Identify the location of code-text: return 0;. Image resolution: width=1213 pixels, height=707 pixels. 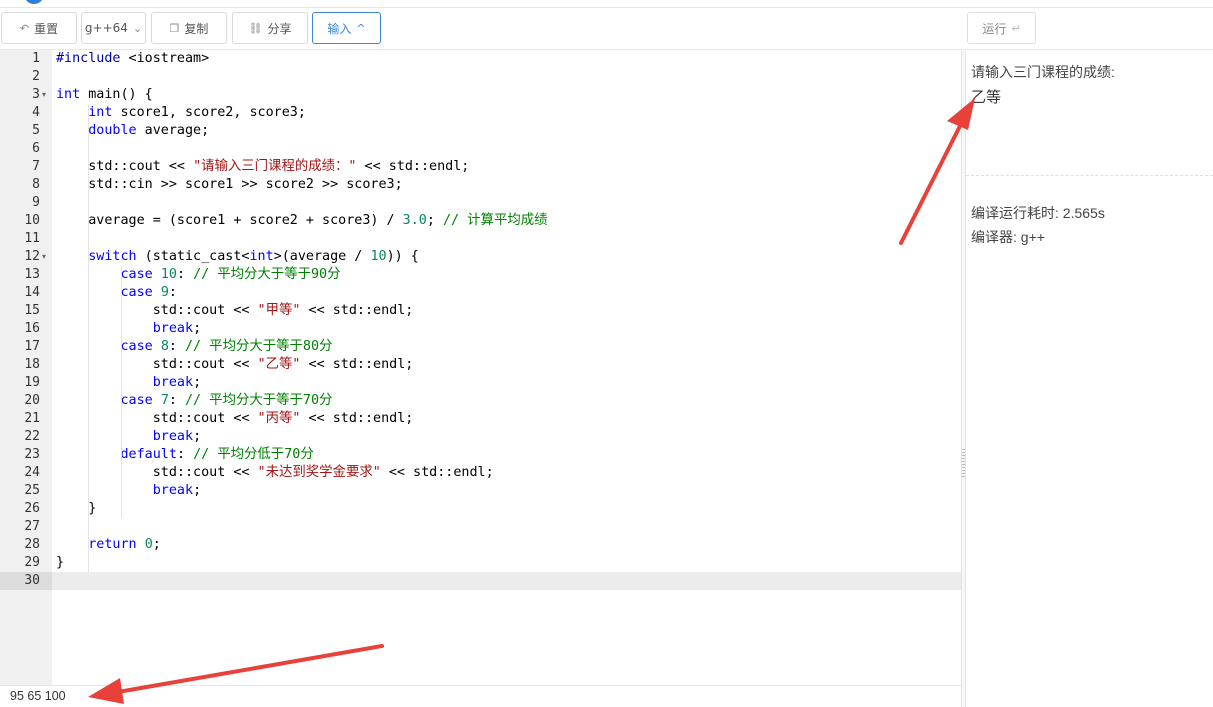
(124, 544).